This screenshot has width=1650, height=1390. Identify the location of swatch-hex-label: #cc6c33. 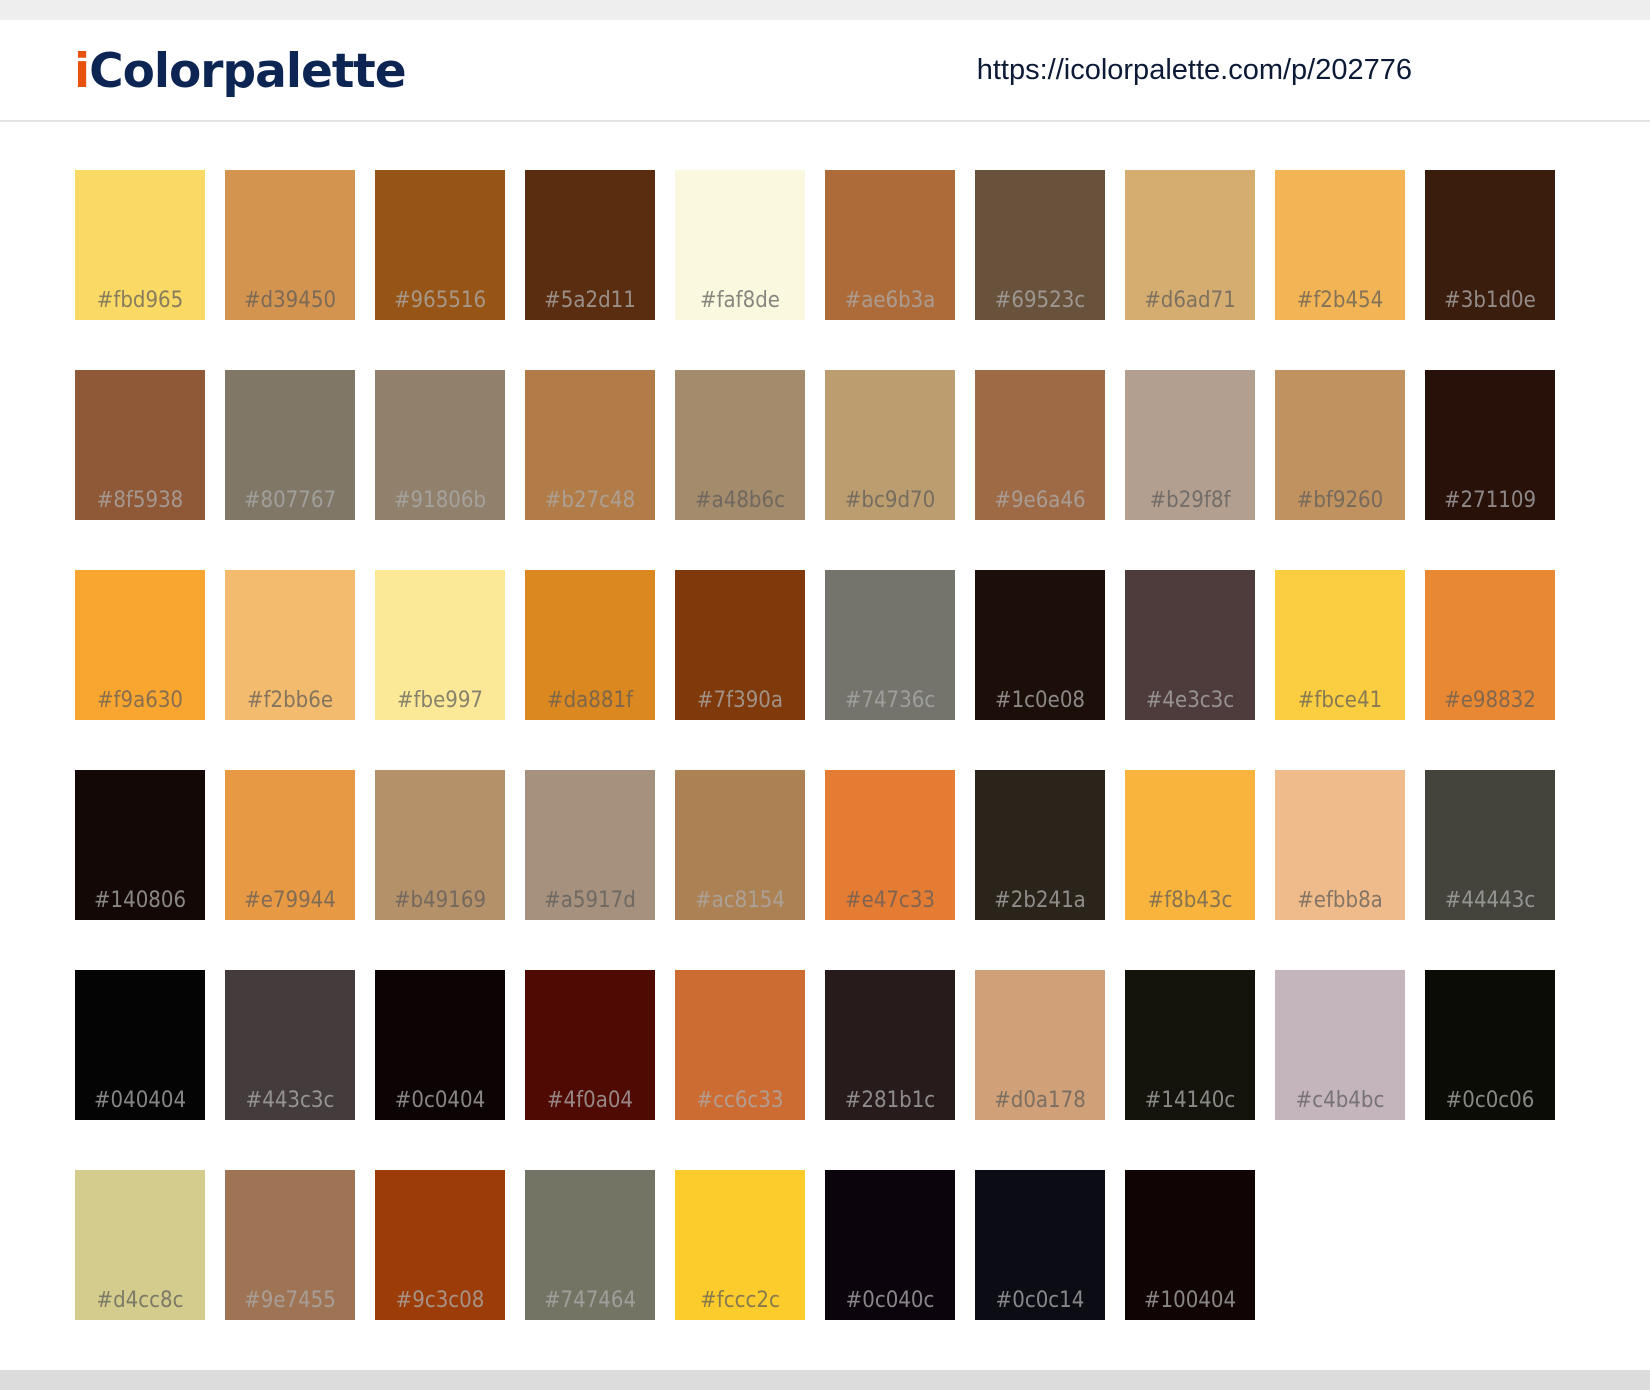
(740, 1100).